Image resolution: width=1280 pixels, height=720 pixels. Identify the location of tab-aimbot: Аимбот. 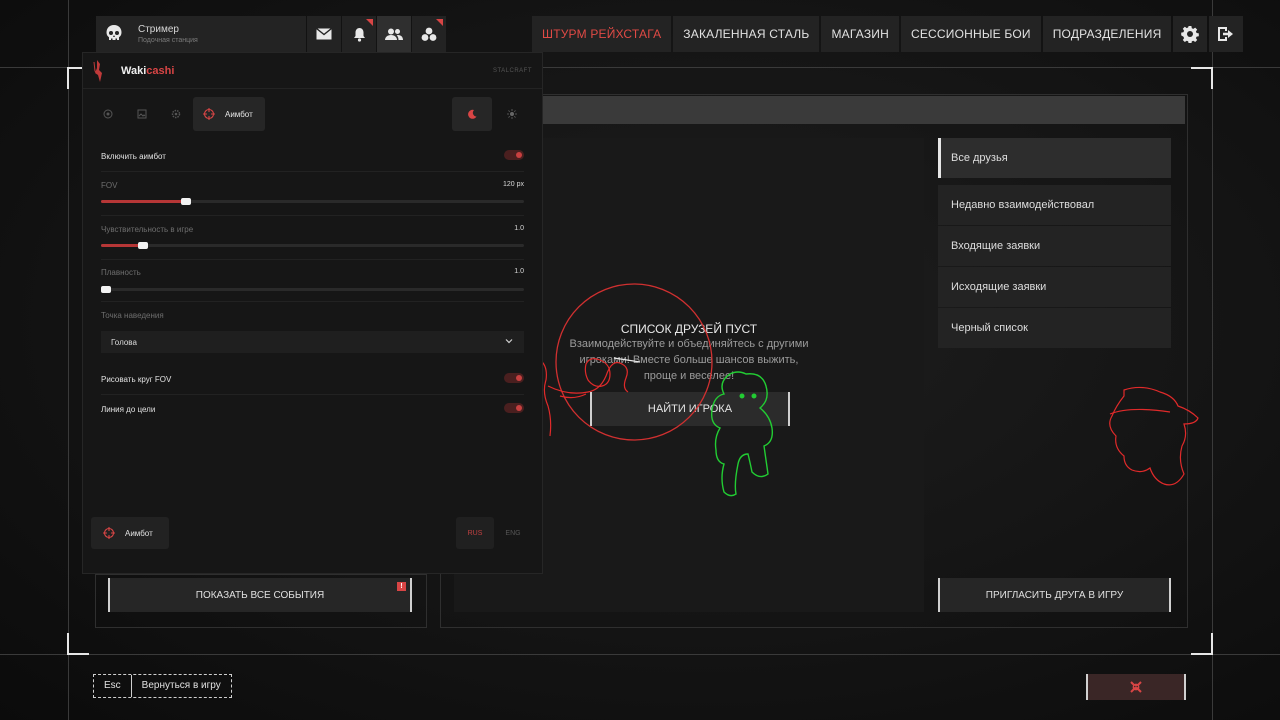
(229, 114).